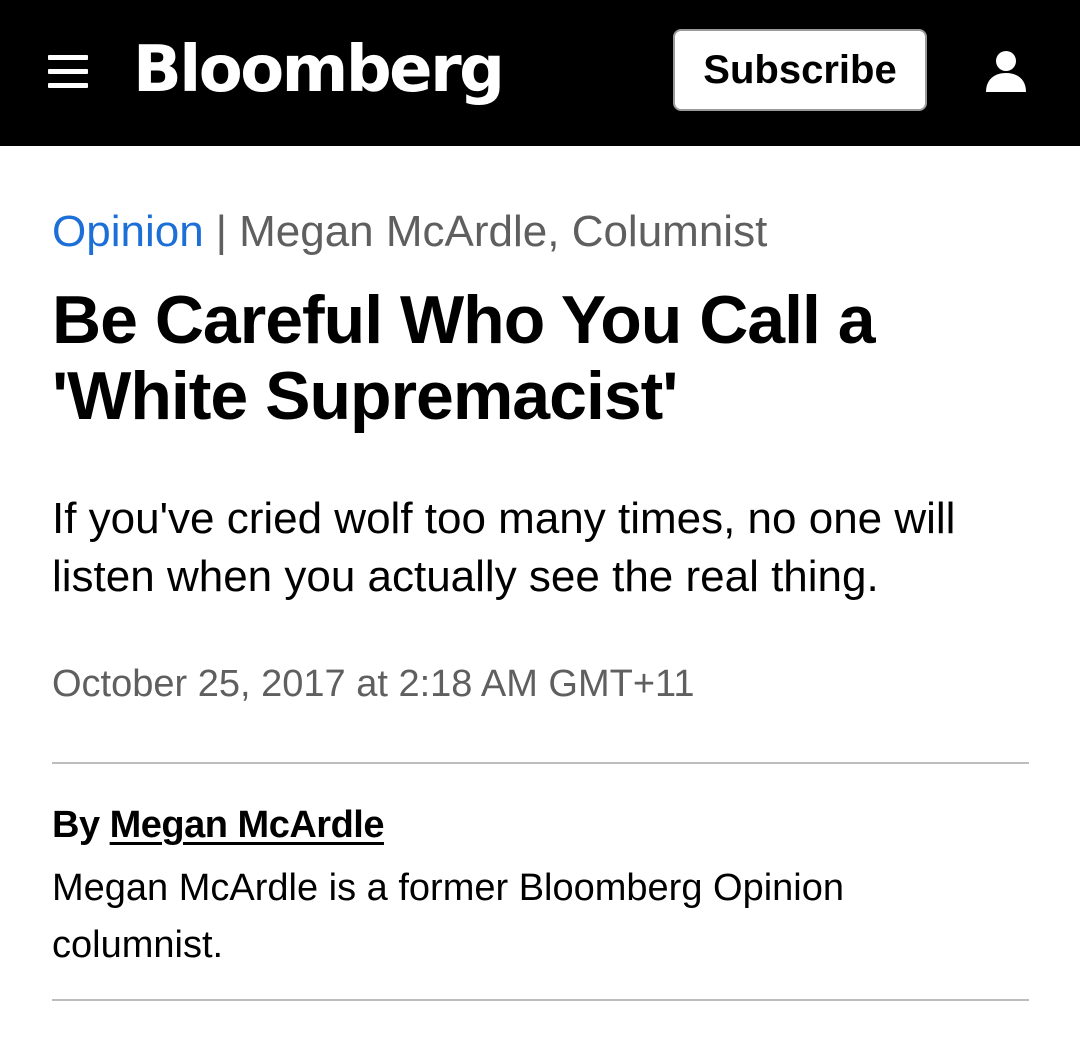 This screenshot has height=1042, width=1080. I want to click on user-silhouette-icon, so click(1006, 71).